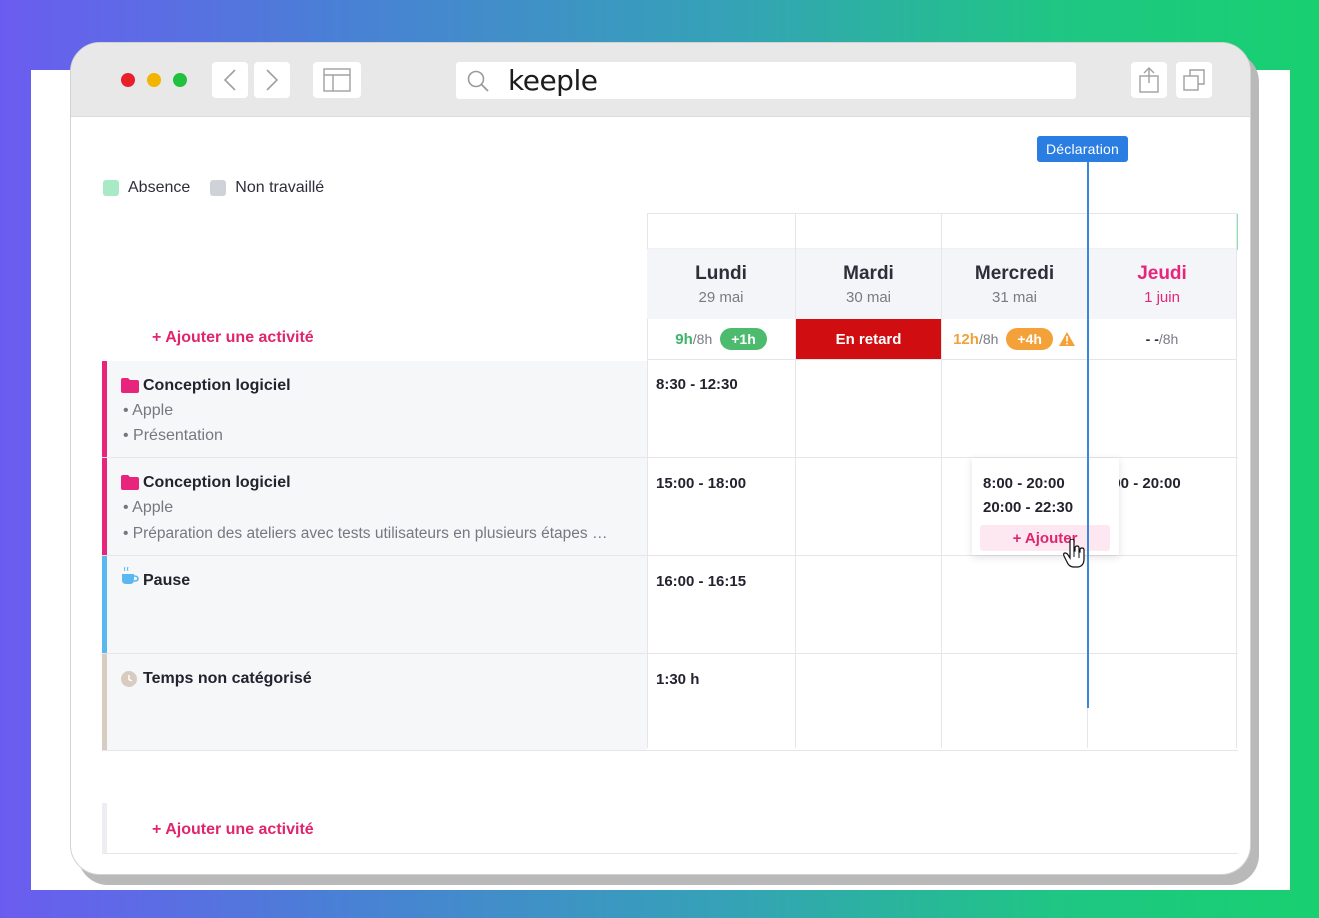 This screenshot has height=918, width=1319. What do you see at coordinates (553, 80) in the screenshot?
I see `url-text: keeple` at bounding box center [553, 80].